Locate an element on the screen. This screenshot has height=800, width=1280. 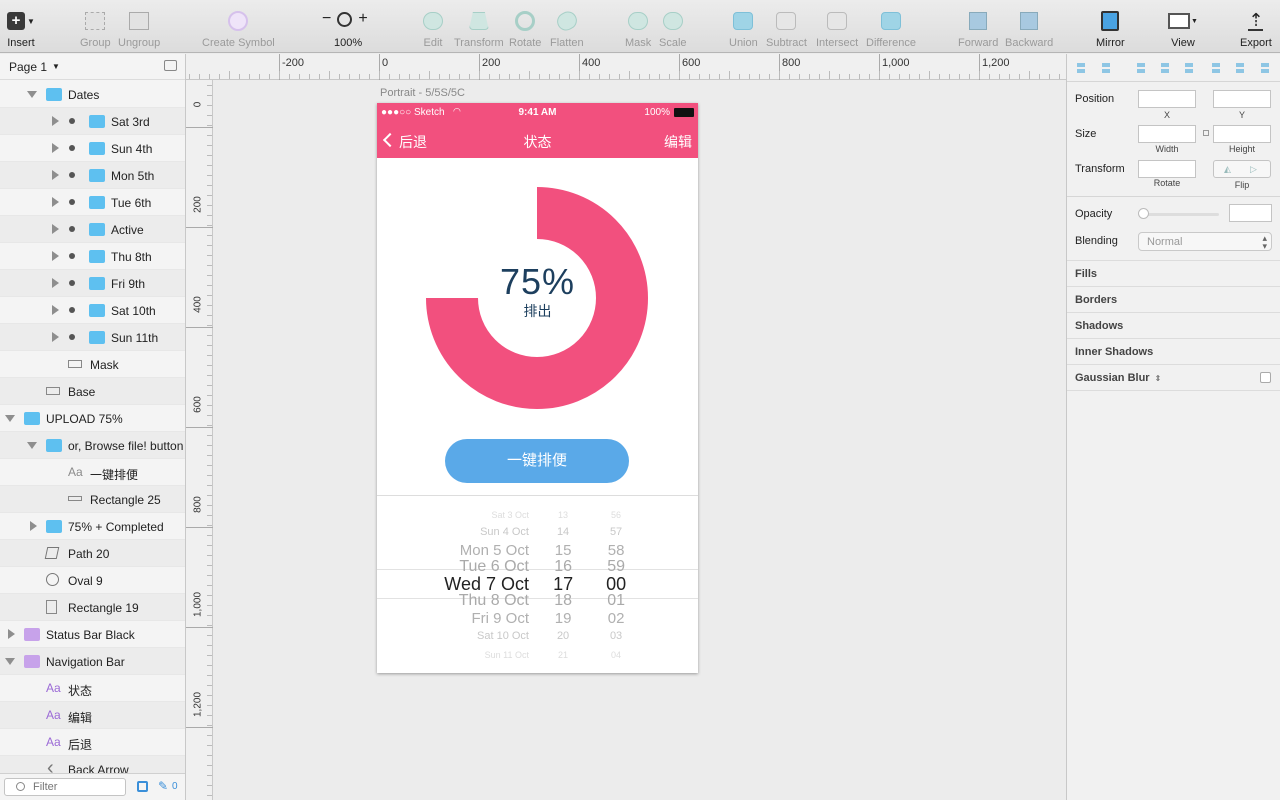
layer-row: or, Browse file! button is located at coordinates (92, 445).